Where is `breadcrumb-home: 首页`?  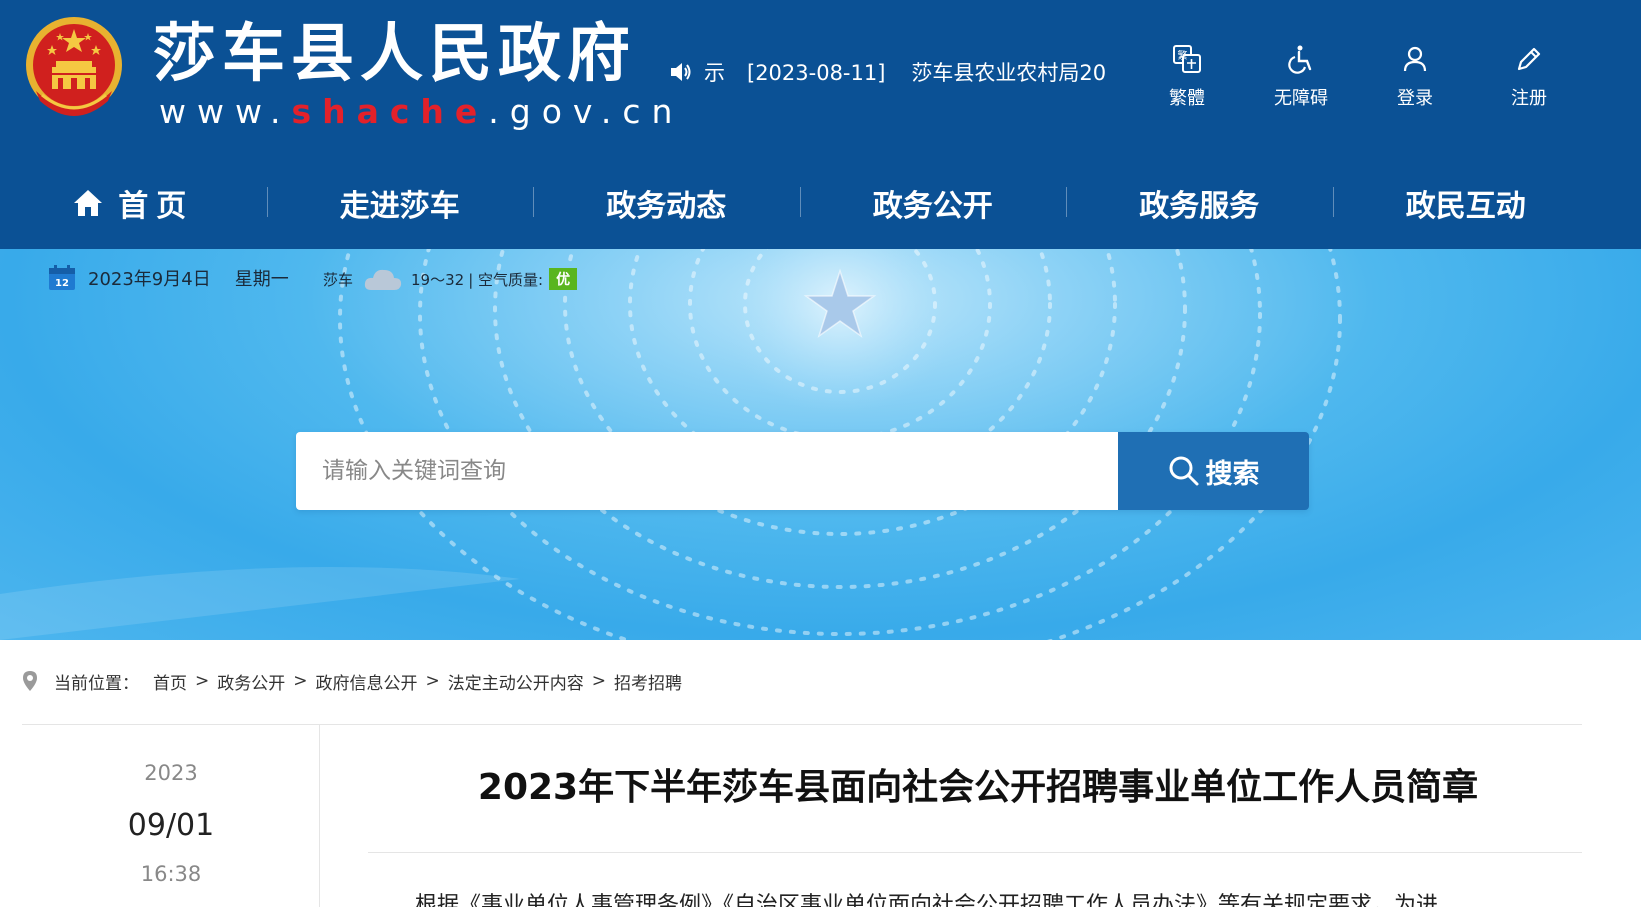 breadcrumb-home: 首页 is located at coordinates (170, 681).